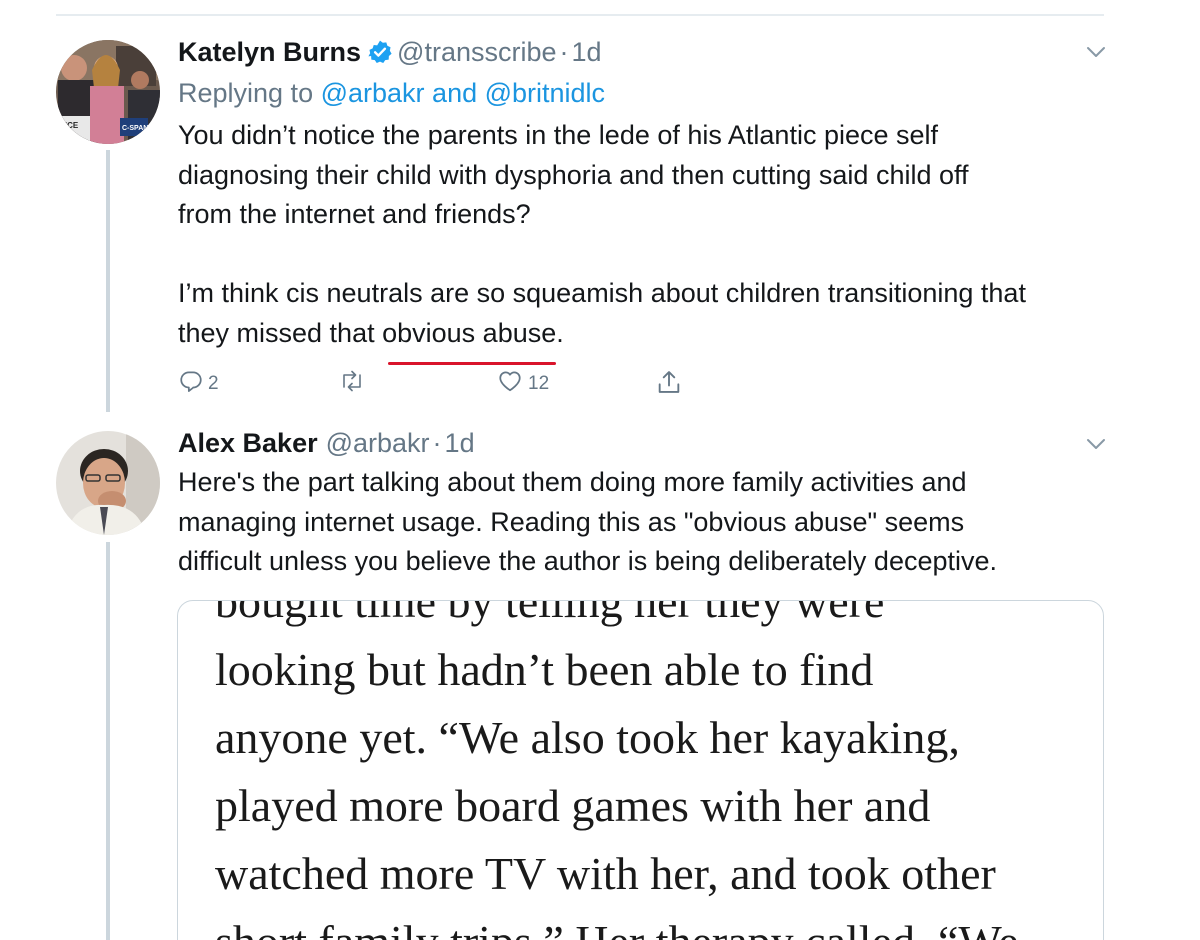  I want to click on tweet-header: Katelyn Burns @transscribe · 1d, so click(390, 54).